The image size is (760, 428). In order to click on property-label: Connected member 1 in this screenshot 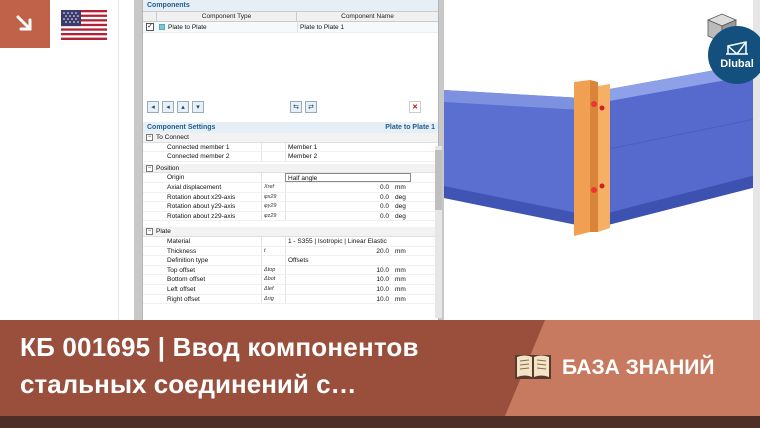, I will do `click(198, 147)`.